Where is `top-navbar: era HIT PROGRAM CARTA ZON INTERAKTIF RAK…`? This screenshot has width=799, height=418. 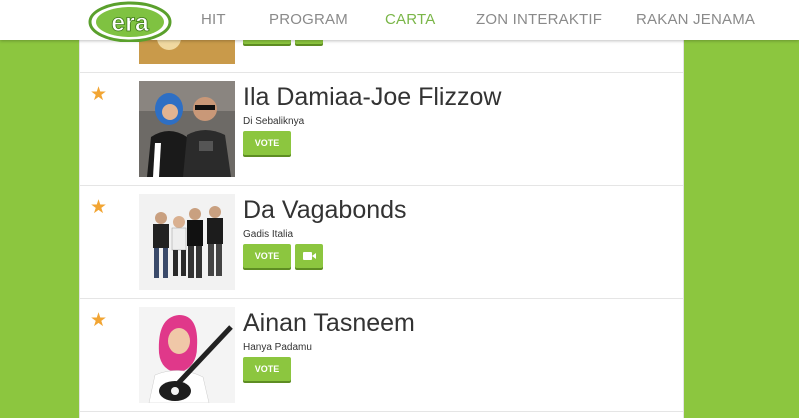 top-navbar: era HIT PROGRAM CARTA ZON INTERAKTIF RAK… is located at coordinates (399, 21).